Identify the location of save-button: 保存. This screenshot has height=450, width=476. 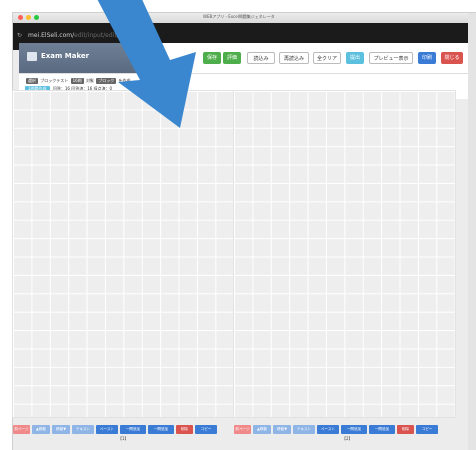
(212, 58).